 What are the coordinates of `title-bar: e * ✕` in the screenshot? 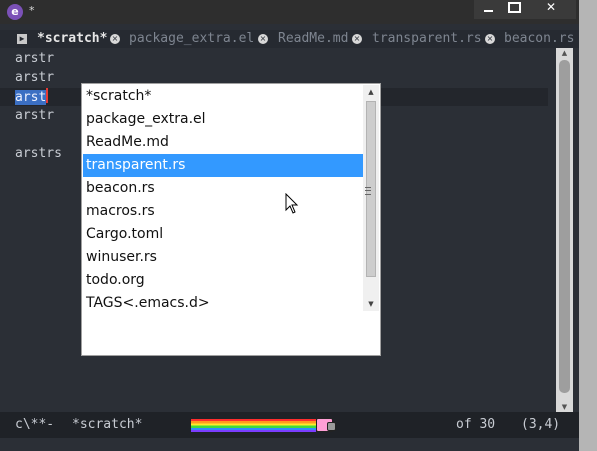 It's located at (289, 12).